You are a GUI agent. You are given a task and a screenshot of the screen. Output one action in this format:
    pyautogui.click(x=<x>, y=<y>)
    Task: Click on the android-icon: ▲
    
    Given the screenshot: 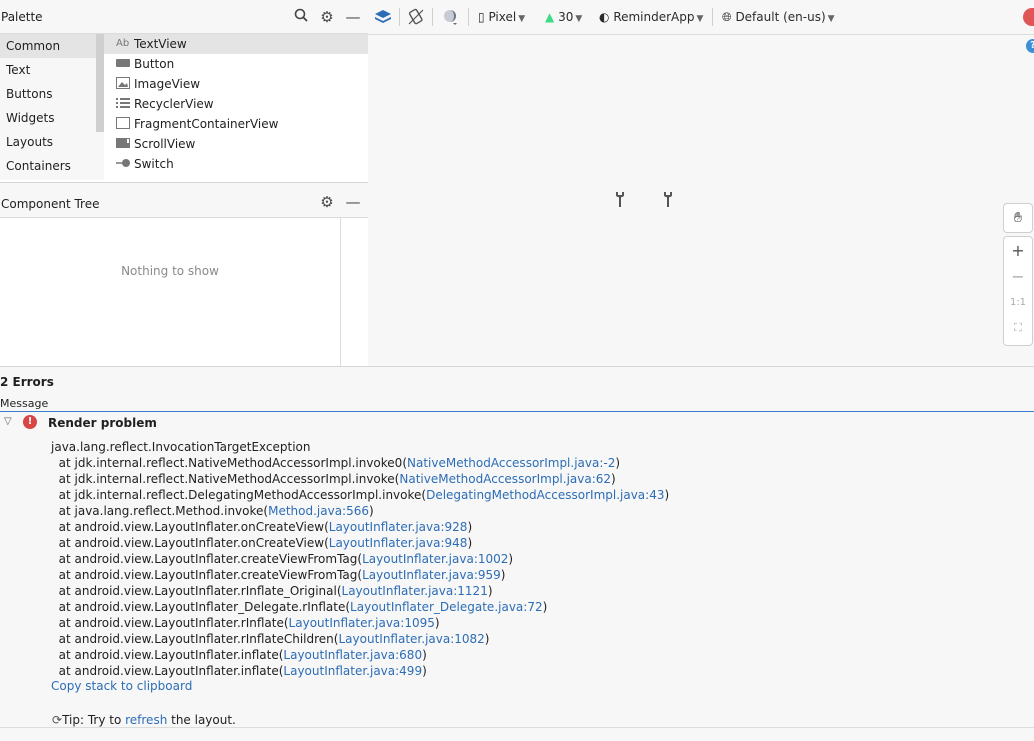 What is the action you would take?
    pyautogui.click(x=550, y=17)
    